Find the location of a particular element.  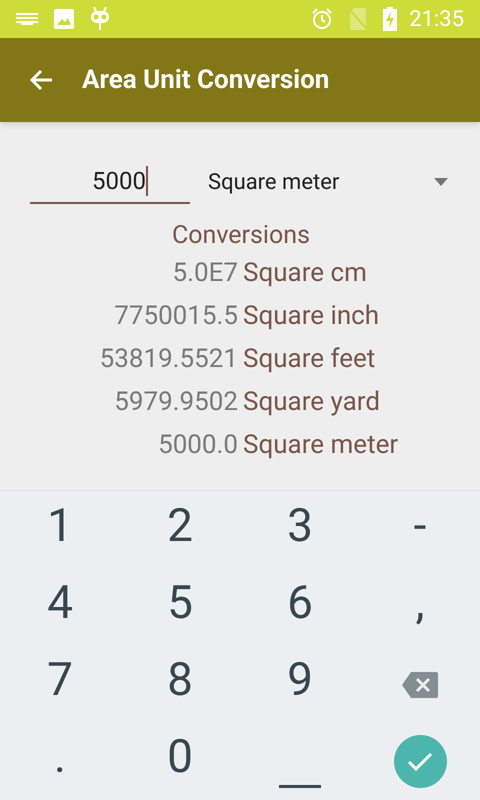

conversion-value: 5.0E7 is located at coordinates (205, 273).